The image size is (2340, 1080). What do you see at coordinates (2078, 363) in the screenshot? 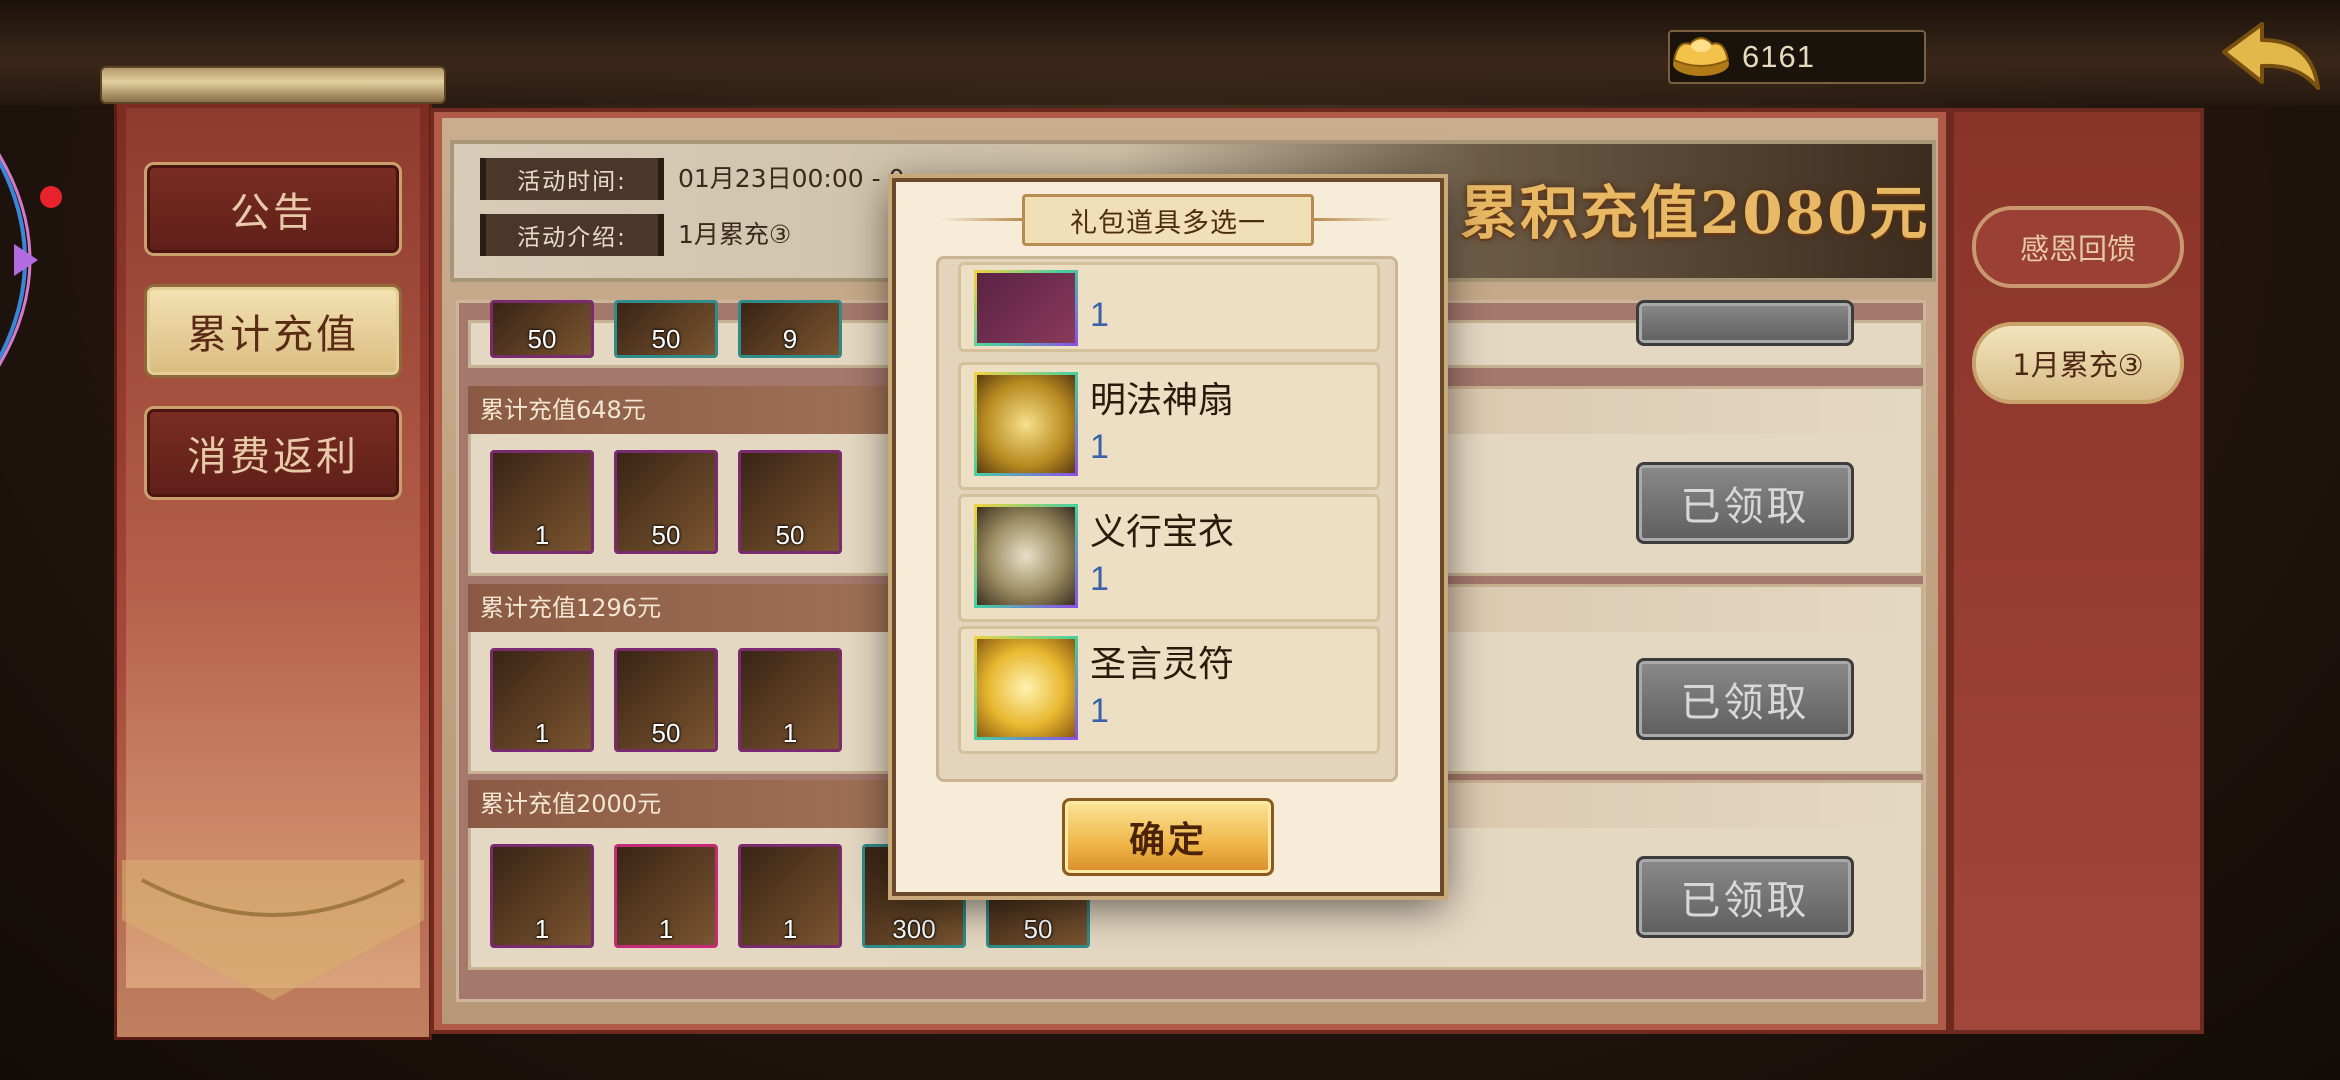
I see `tab-january-recharge-3: 1月累充③` at bounding box center [2078, 363].